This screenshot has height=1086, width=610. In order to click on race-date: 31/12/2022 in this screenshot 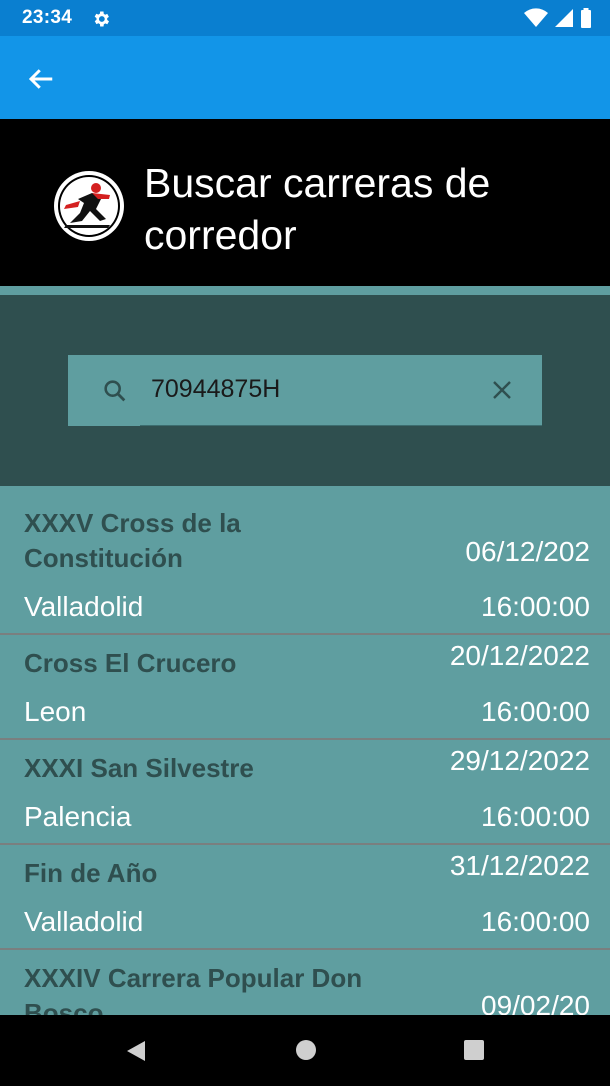, I will do `click(519, 865)`.